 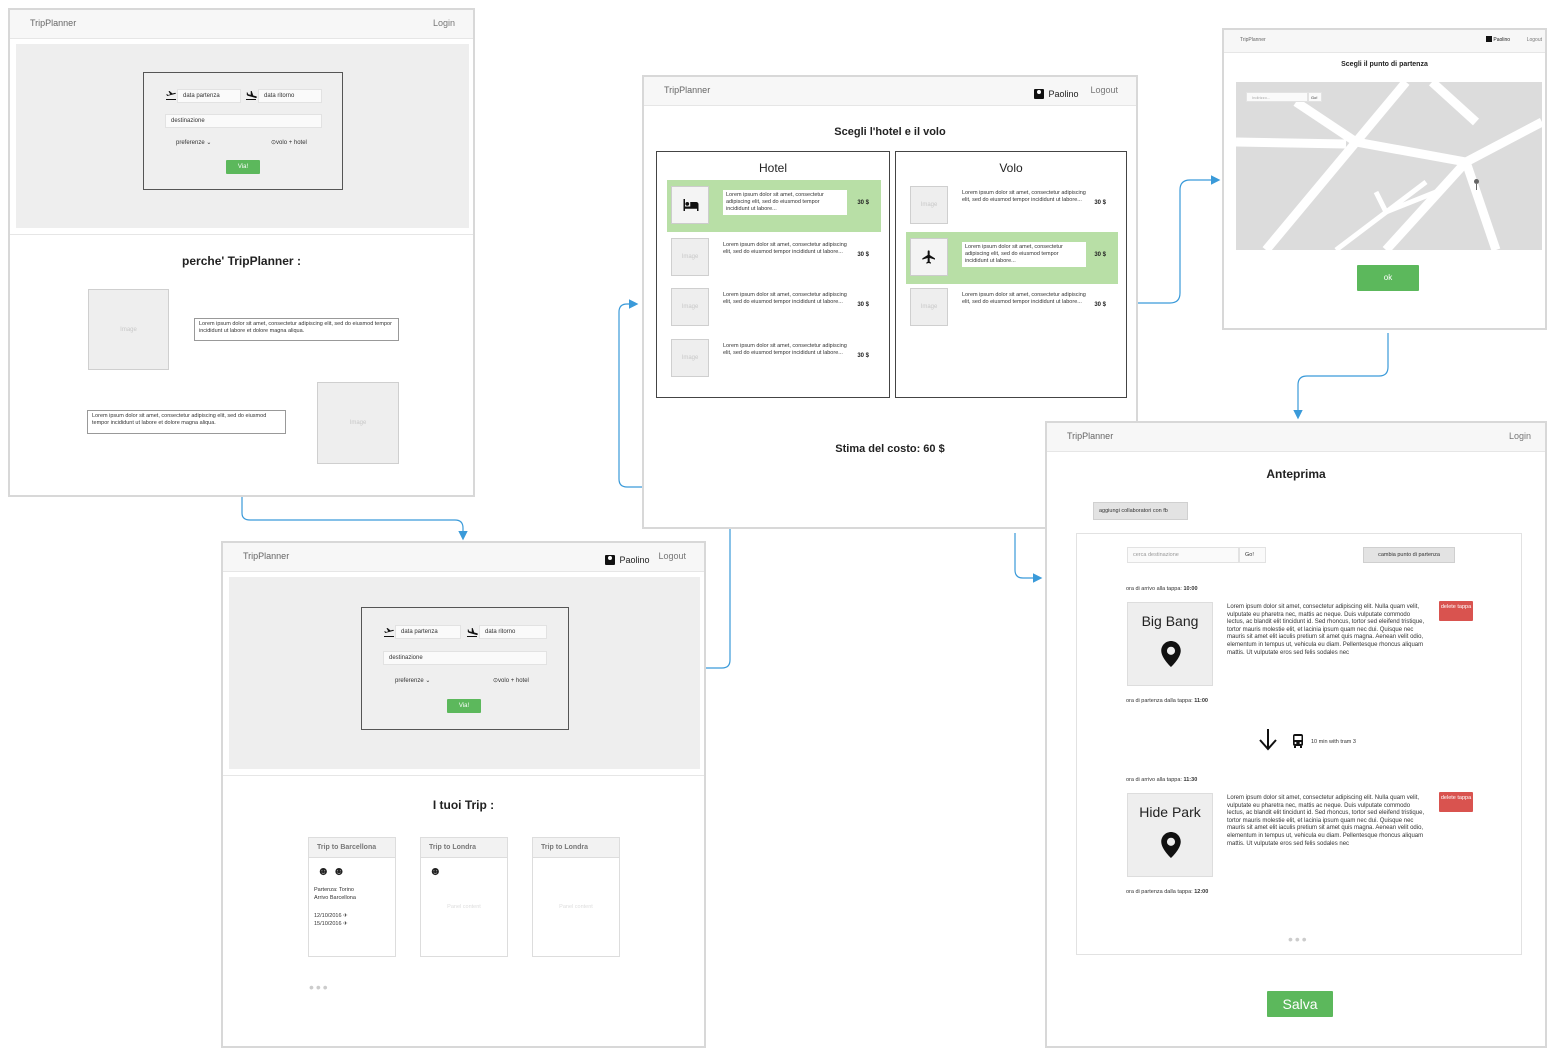 I want to click on navbar: TripPlanner Paolino Logout, so click(x=890, y=91).